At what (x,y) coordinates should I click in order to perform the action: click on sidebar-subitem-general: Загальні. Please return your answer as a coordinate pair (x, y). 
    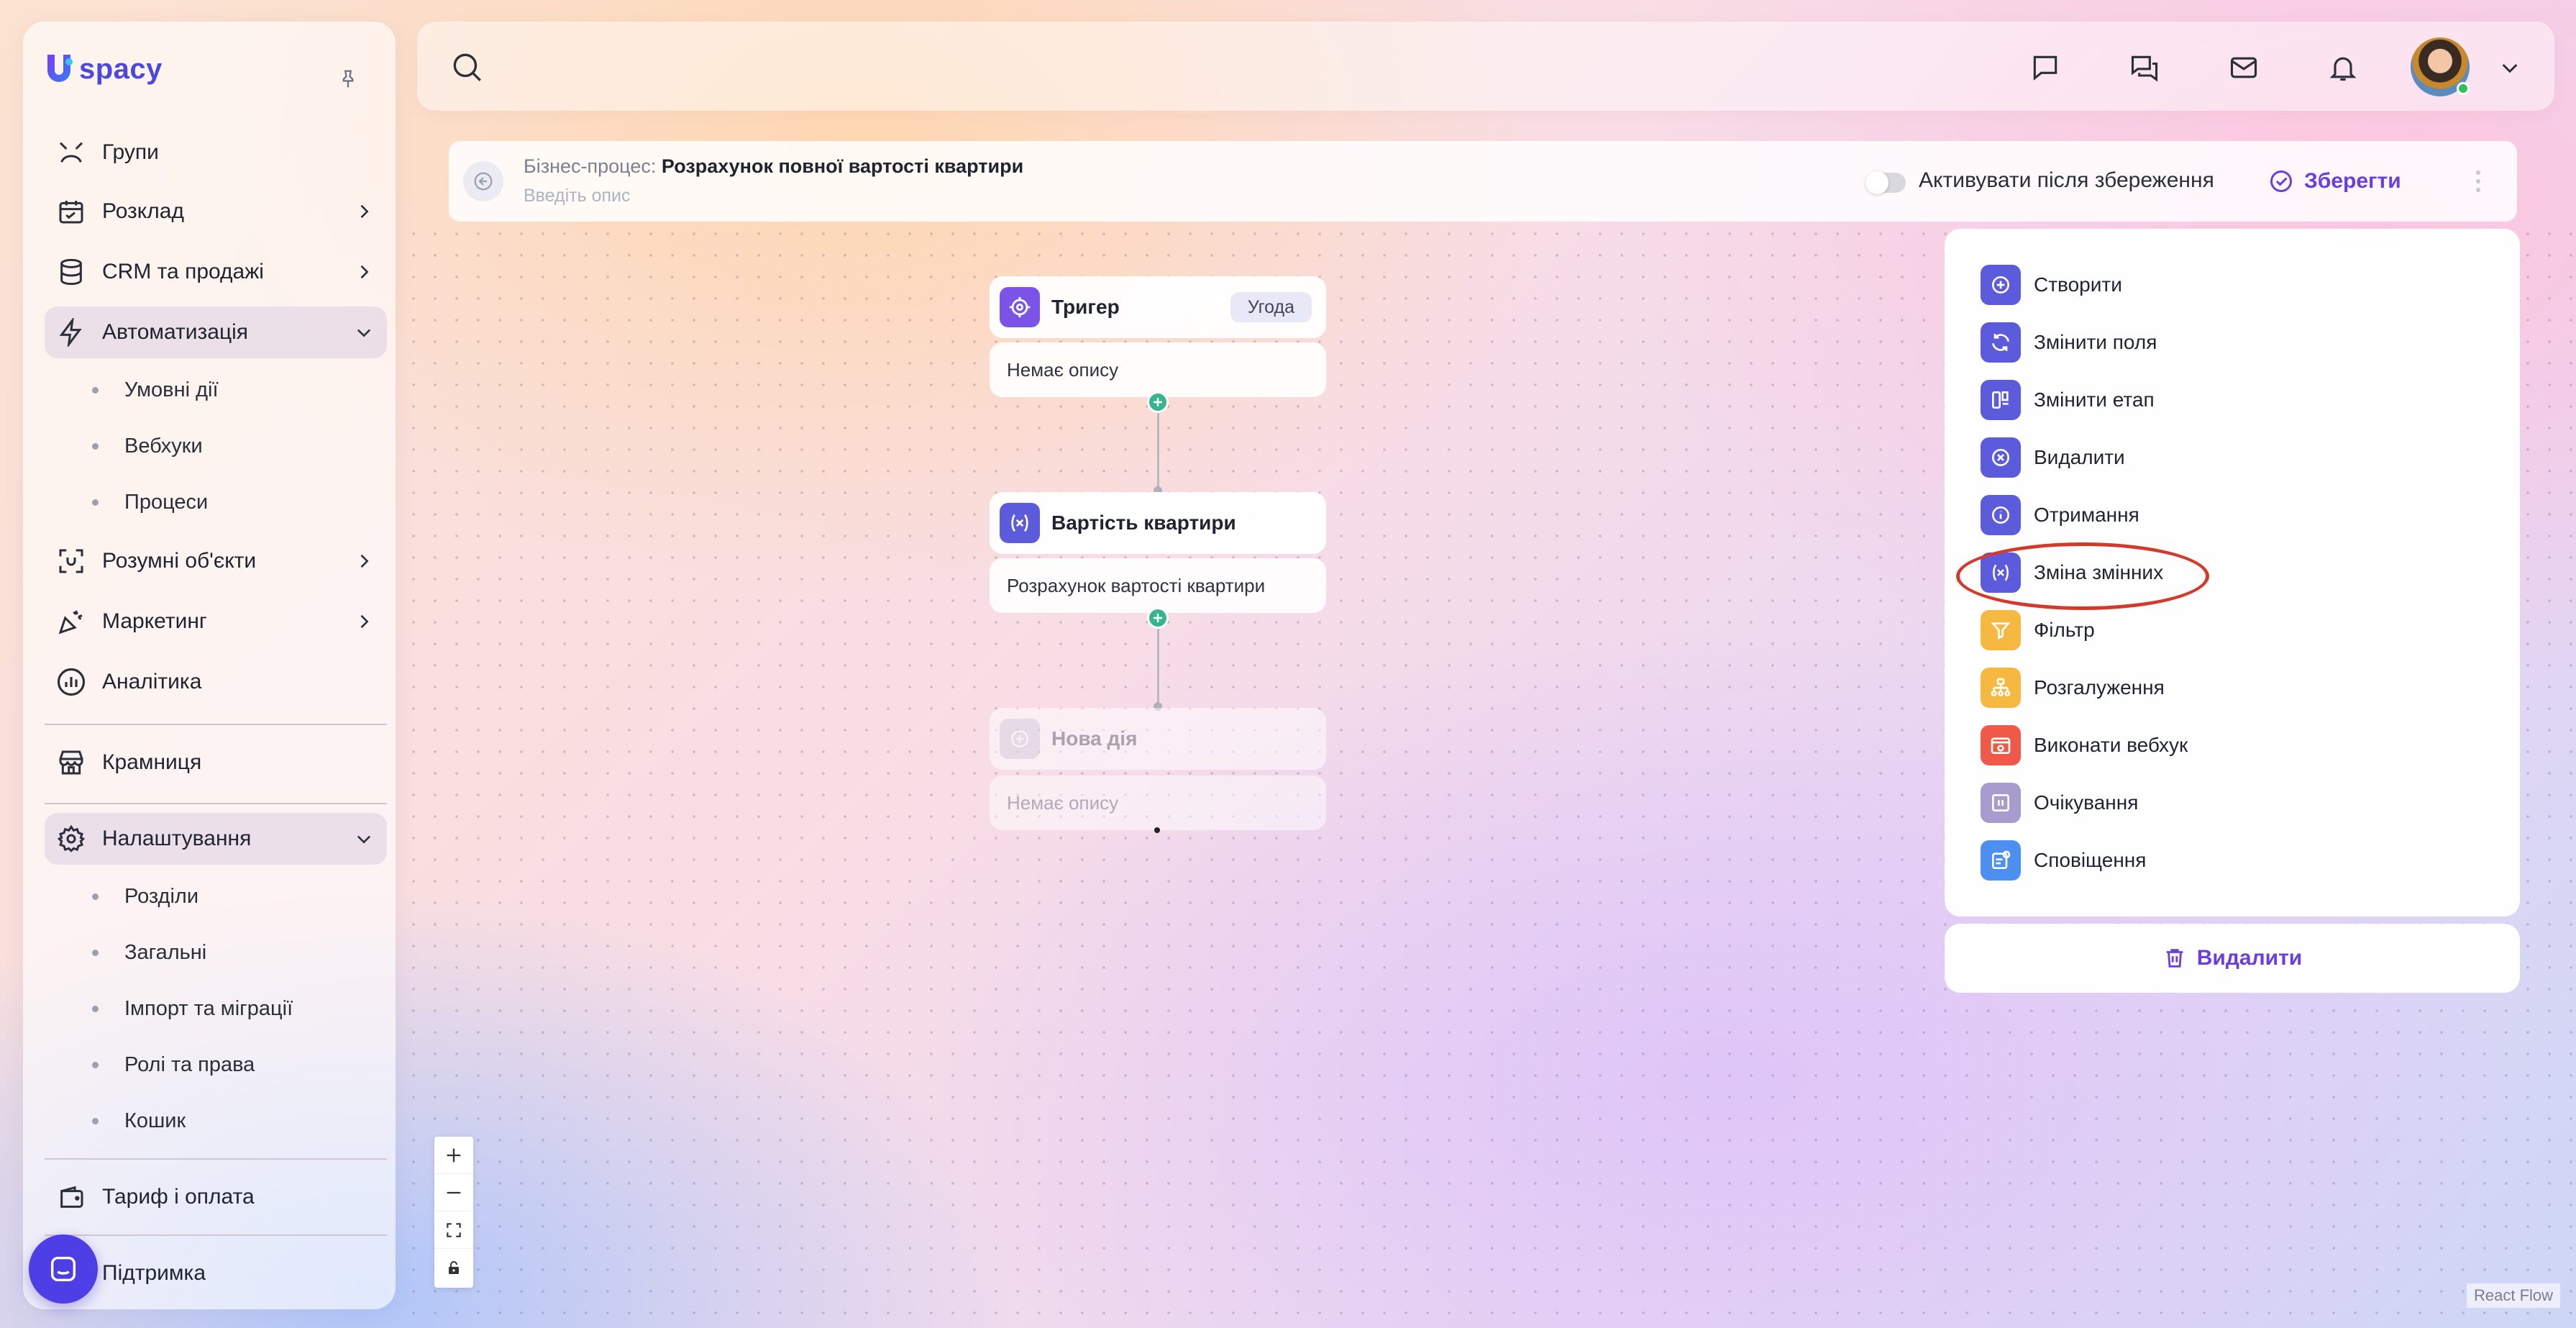
    Looking at the image, I should click on (149, 952).